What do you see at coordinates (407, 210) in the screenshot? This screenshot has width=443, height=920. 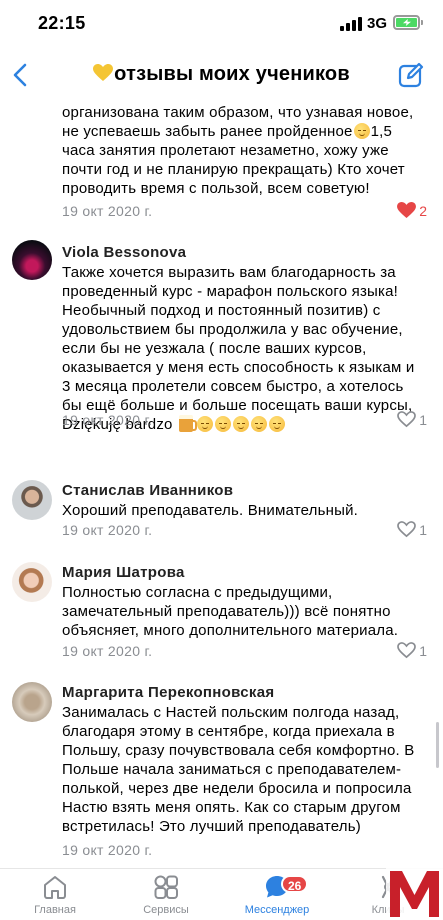 I see `heart-filled-icon` at bounding box center [407, 210].